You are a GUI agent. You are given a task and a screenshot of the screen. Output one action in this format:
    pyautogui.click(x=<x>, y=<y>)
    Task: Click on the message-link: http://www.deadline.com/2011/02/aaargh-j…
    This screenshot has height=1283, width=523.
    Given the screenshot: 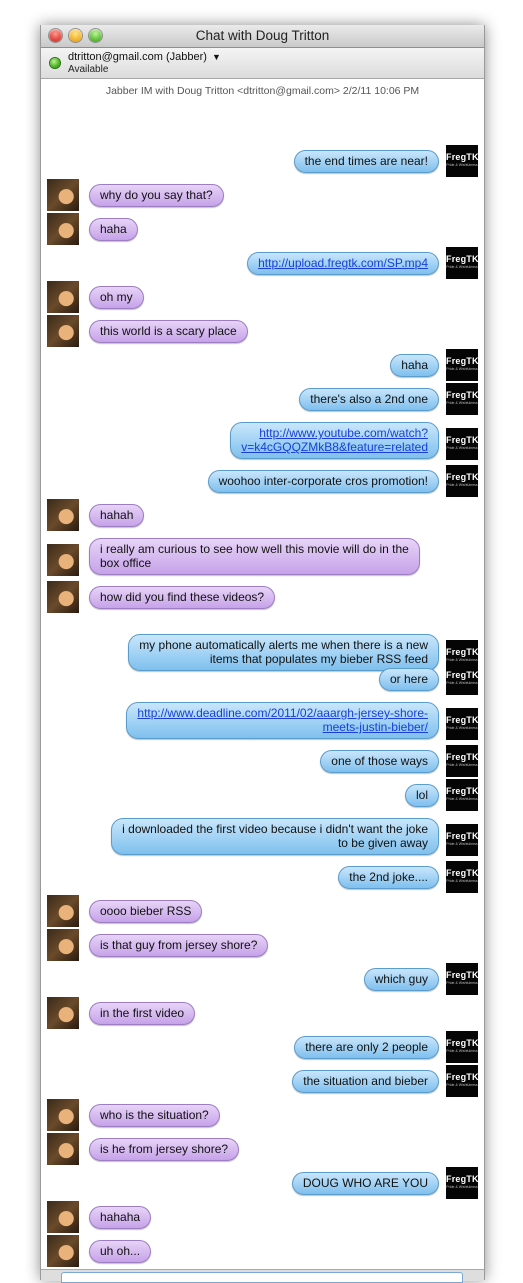 What is the action you would take?
    pyautogui.click(x=282, y=720)
    